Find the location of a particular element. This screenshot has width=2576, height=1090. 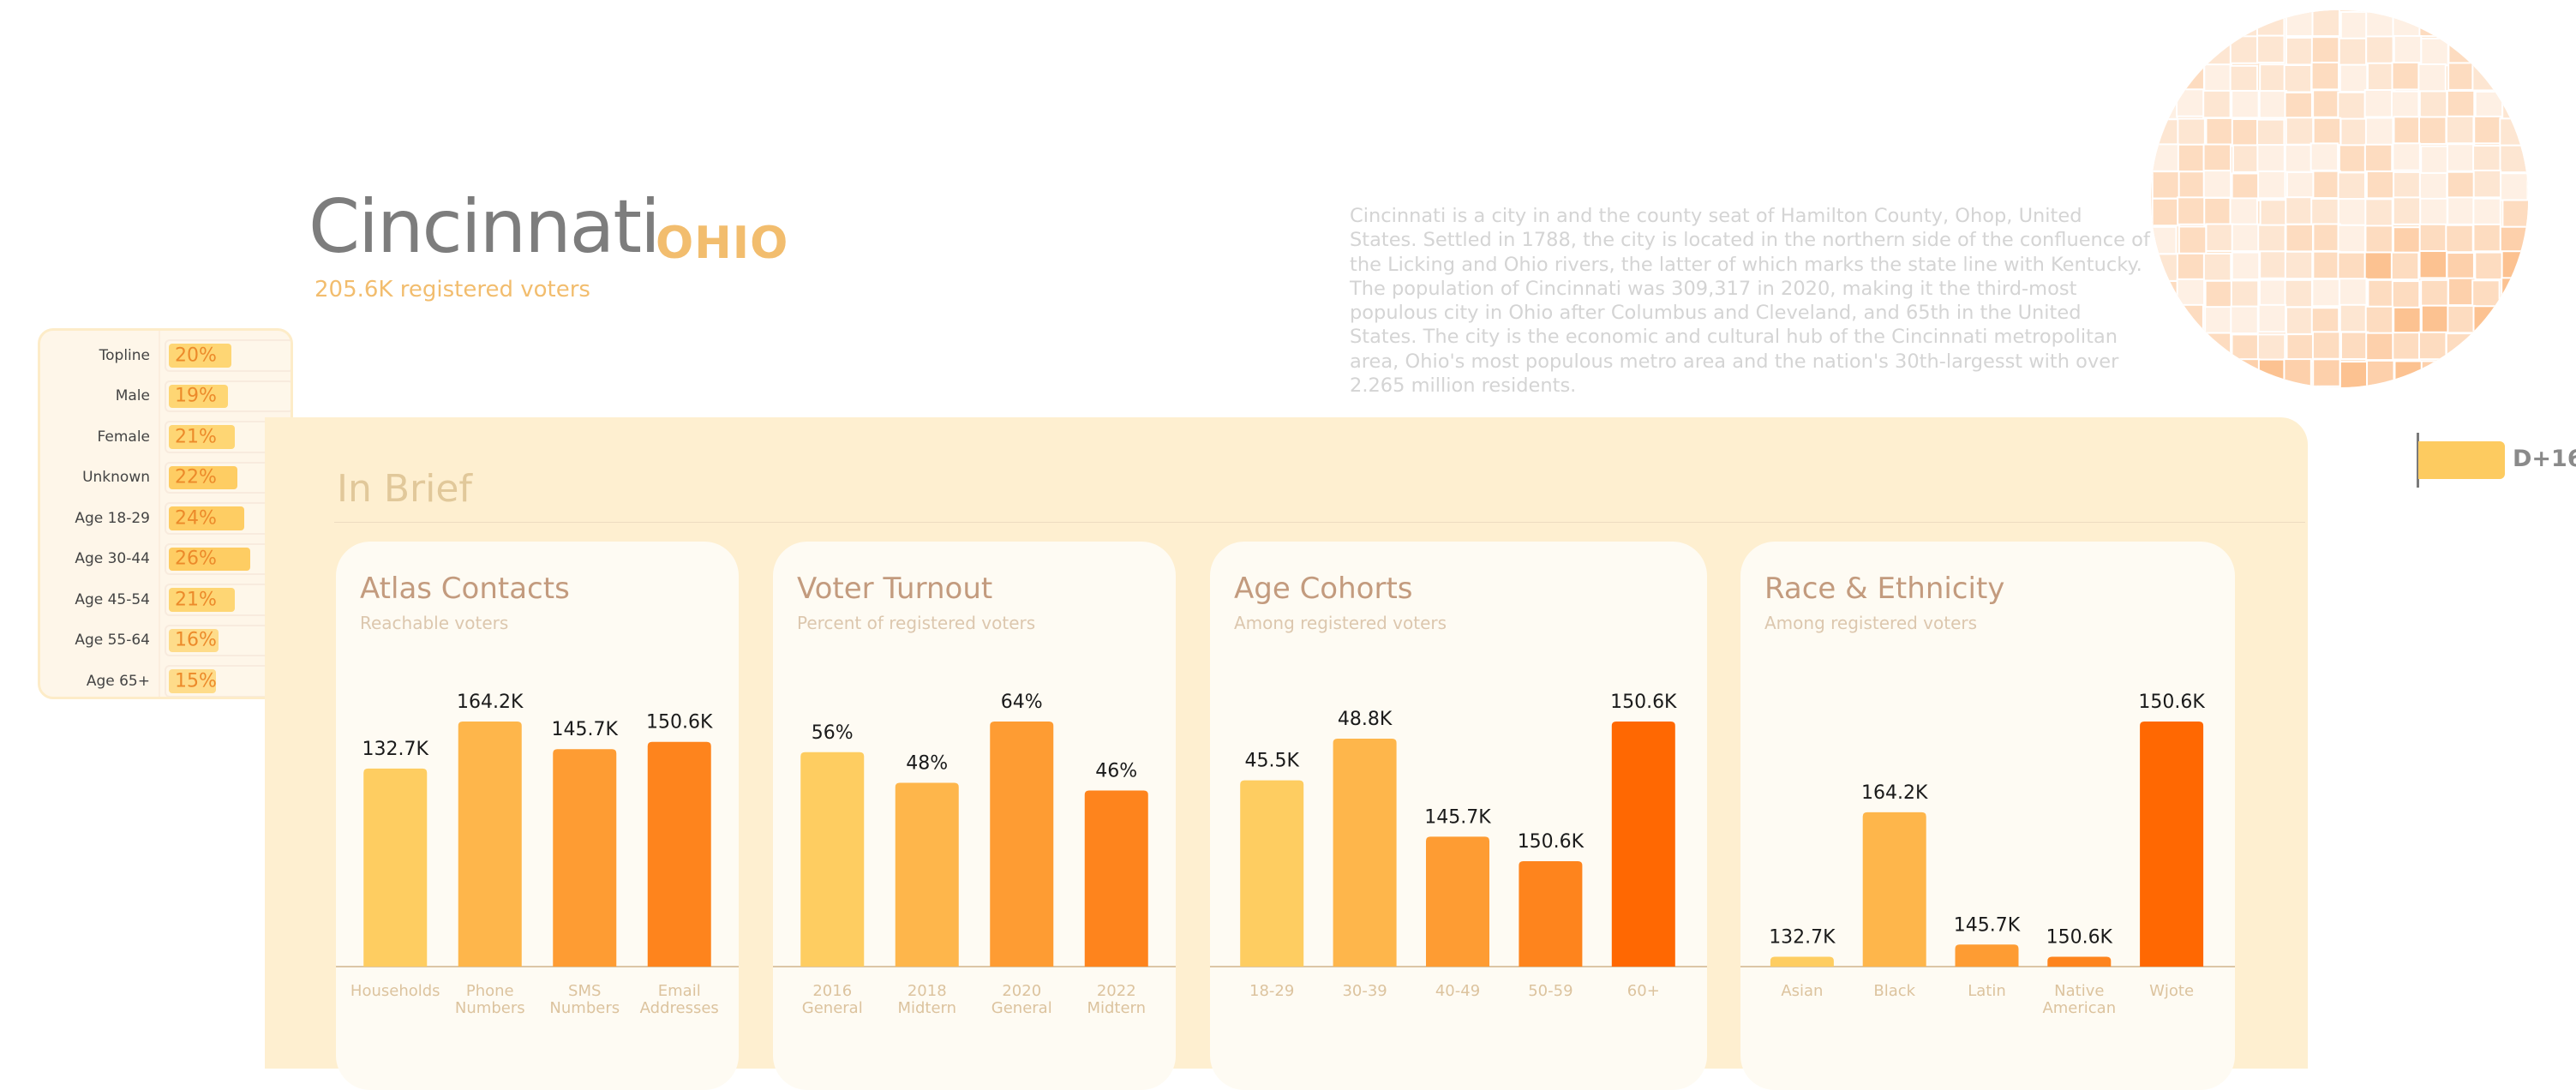

row-value: 19% is located at coordinates (196, 396).